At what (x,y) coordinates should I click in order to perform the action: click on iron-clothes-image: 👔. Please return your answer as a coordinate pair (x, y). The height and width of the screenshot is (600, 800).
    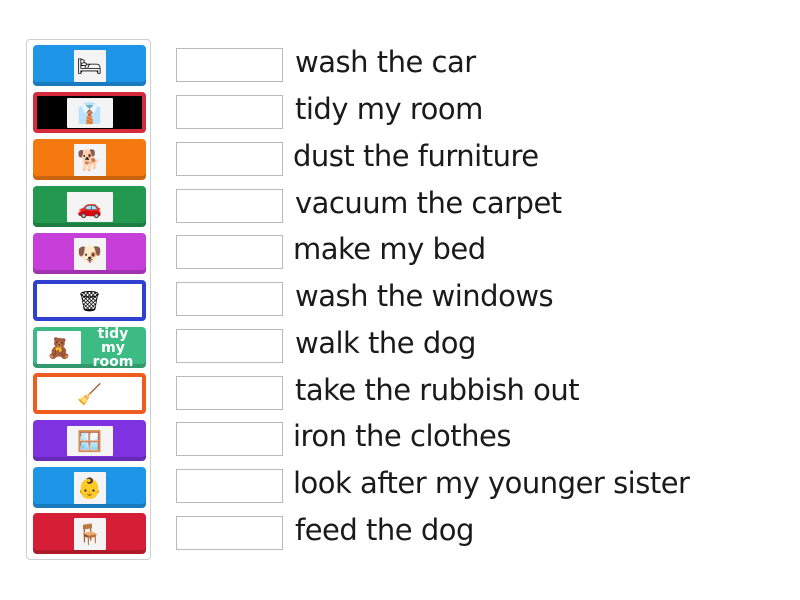
    Looking at the image, I should click on (89, 112).